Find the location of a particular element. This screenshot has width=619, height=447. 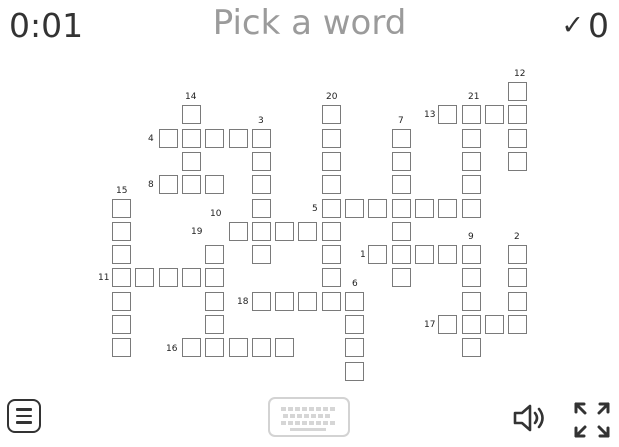

keyboard-button is located at coordinates (309, 417).